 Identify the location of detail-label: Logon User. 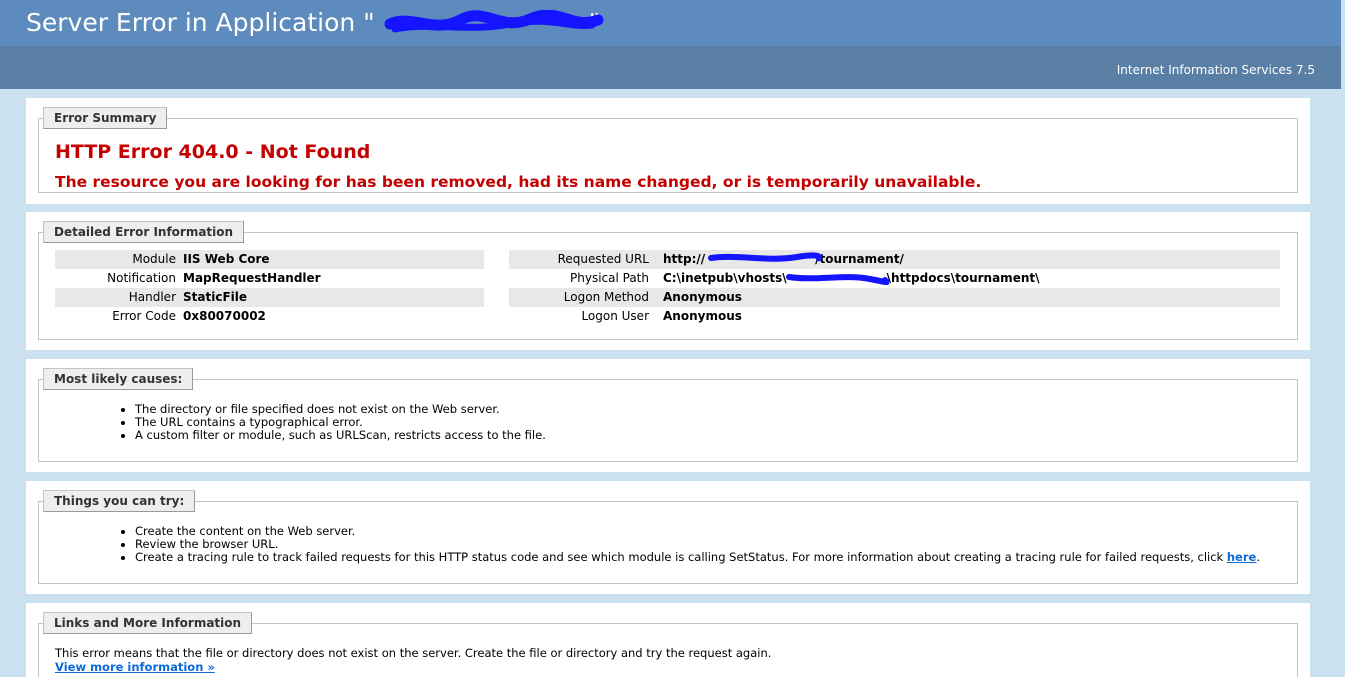
(615, 316).